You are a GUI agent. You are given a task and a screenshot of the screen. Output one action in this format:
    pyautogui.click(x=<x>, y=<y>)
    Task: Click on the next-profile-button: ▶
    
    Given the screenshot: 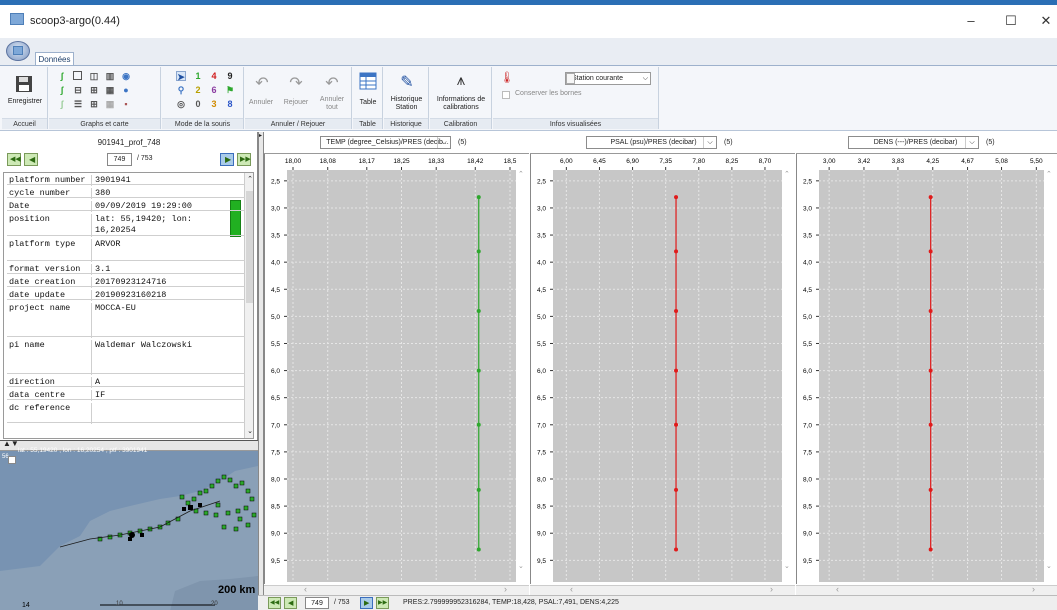 What is the action you would take?
    pyautogui.click(x=227, y=159)
    